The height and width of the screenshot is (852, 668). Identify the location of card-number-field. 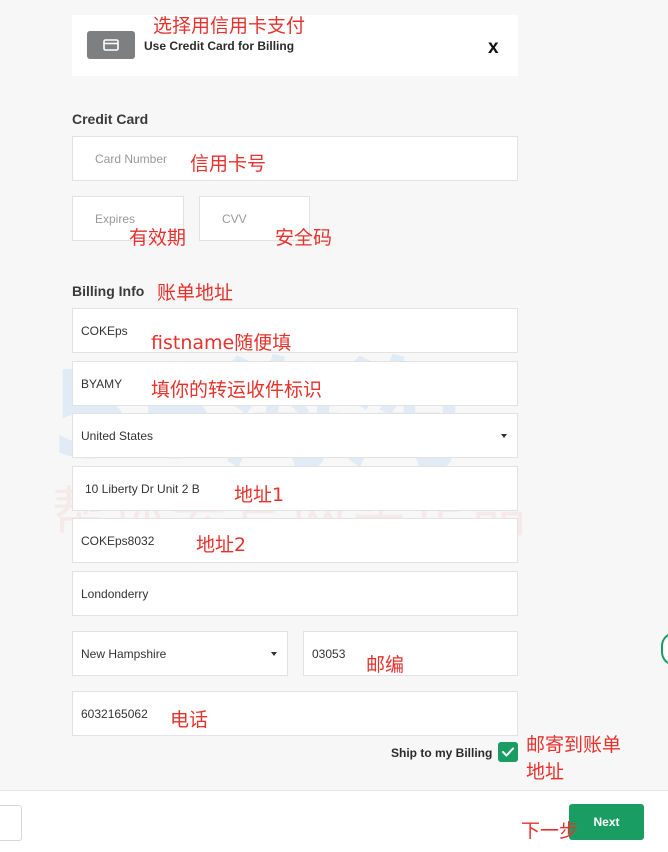
(295, 158).